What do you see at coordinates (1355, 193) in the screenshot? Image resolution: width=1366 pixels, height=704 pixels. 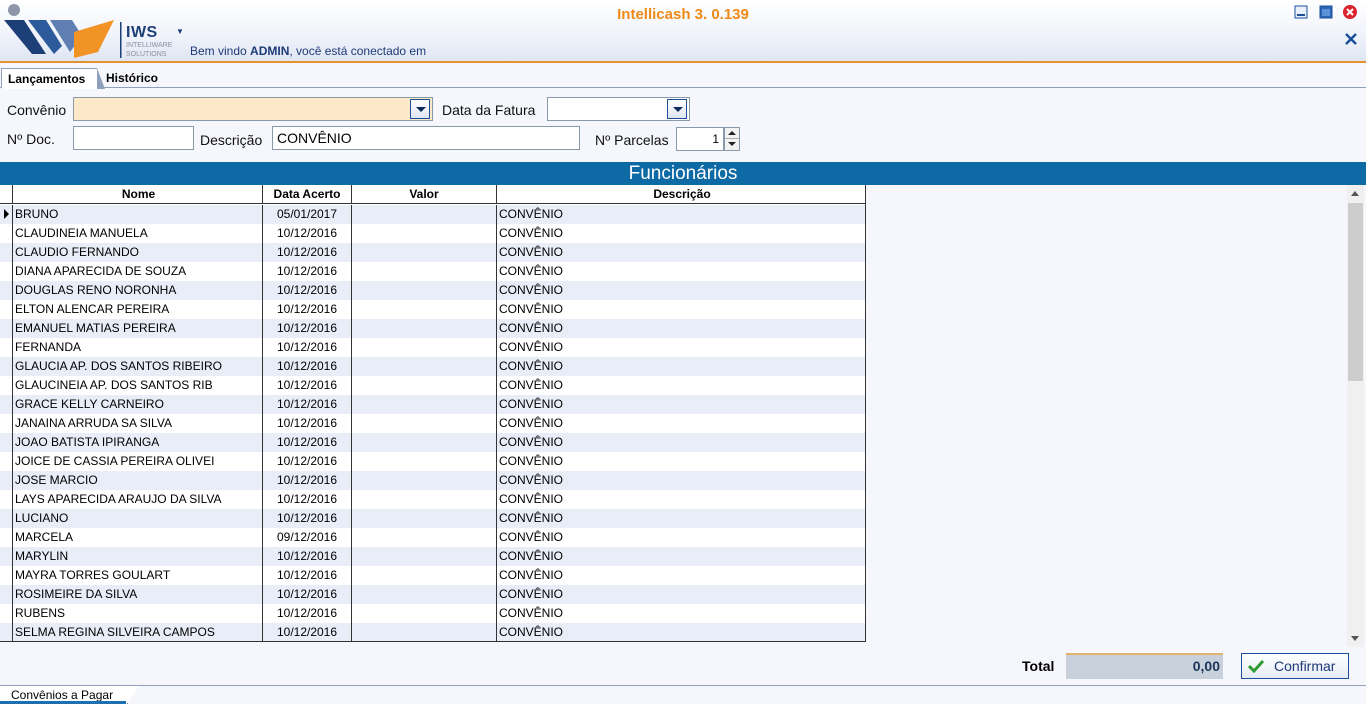 I see `scroll-up-icon` at bounding box center [1355, 193].